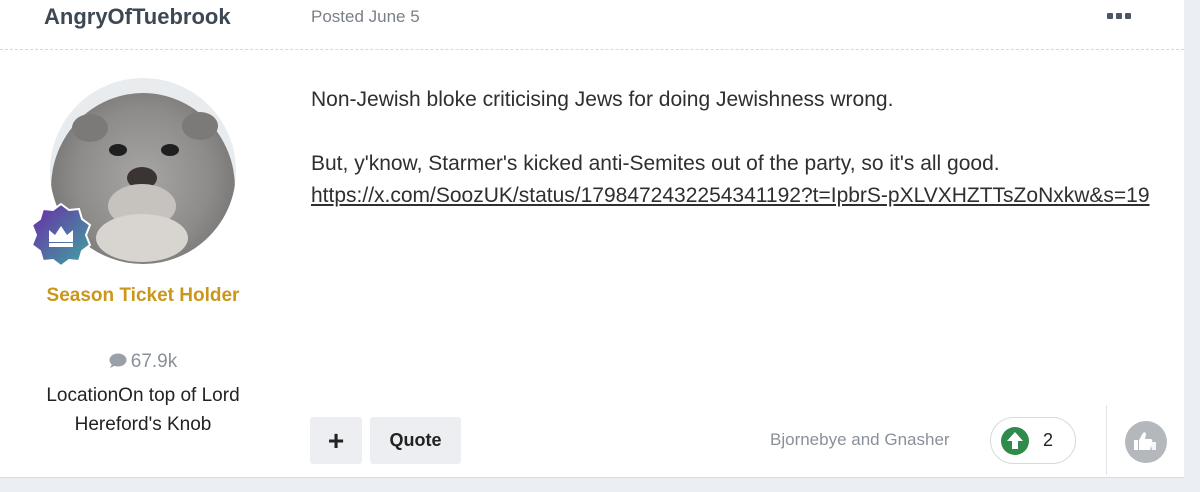  What do you see at coordinates (365, 17) in the screenshot?
I see `posted-date: Posted June 5` at bounding box center [365, 17].